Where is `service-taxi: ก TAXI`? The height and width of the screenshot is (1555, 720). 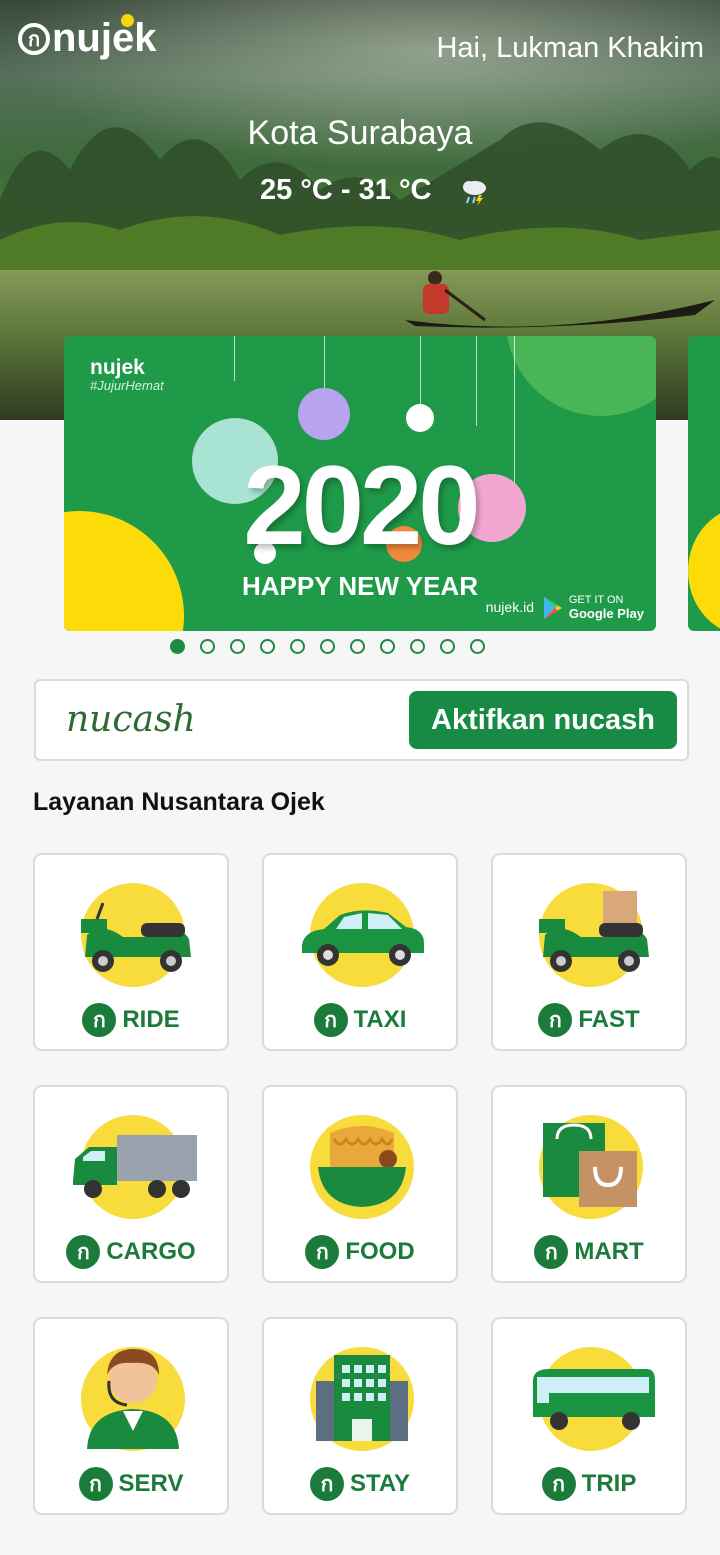
service-taxi: ก TAXI is located at coordinates (360, 952).